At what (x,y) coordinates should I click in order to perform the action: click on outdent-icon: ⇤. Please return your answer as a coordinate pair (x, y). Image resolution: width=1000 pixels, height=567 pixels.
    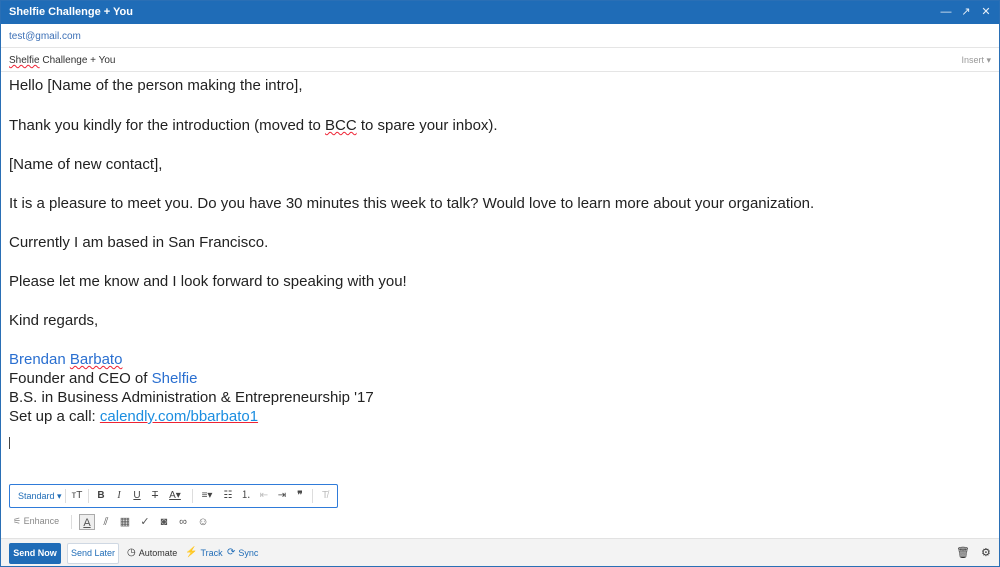
    Looking at the image, I should click on (264, 496).